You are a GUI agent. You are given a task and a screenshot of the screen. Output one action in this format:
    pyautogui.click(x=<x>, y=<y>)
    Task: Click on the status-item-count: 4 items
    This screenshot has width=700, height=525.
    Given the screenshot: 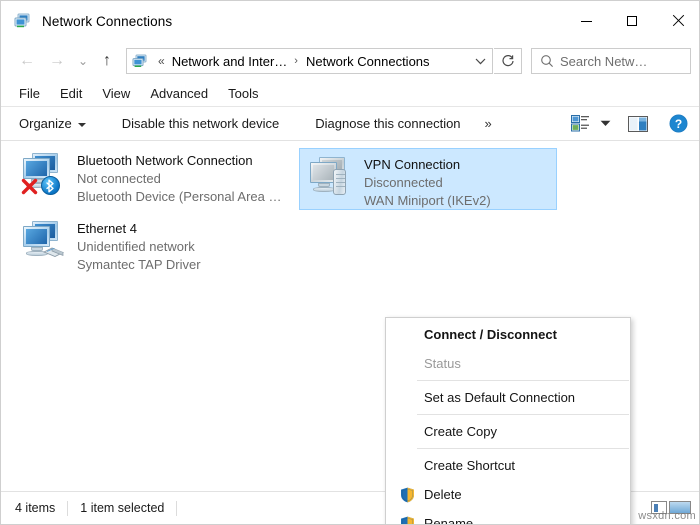 What is the action you would take?
    pyautogui.click(x=35, y=508)
    